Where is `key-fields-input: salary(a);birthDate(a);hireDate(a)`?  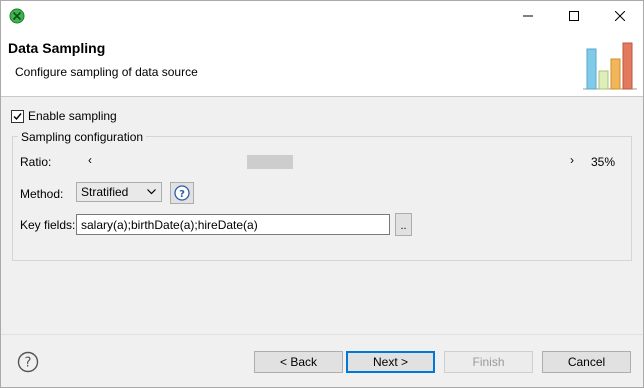
key-fields-input: salary(a);birthDate(a);hireDate(a) is located at coordinates (233, 224).